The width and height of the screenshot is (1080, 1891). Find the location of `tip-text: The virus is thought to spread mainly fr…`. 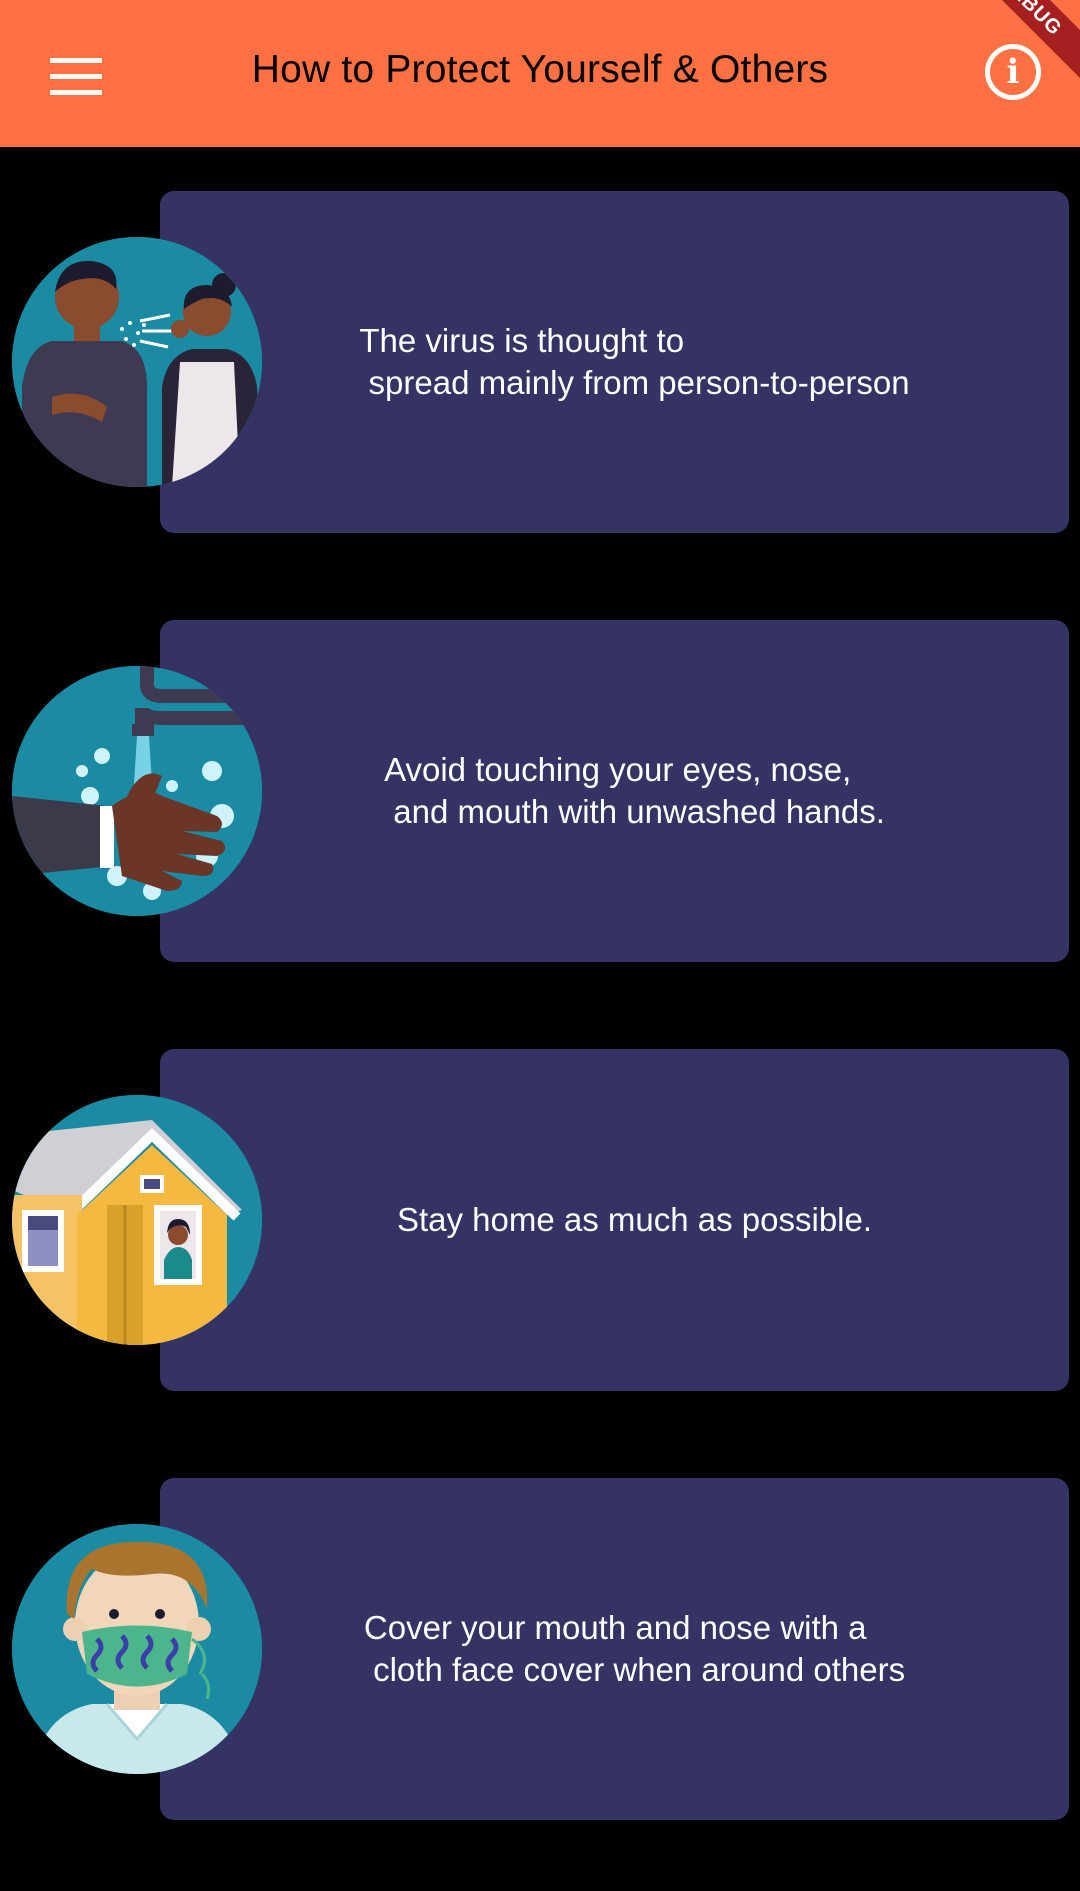

tip-text: The virus is thought to spread mainly fr… is located at coordinates (634, 361).